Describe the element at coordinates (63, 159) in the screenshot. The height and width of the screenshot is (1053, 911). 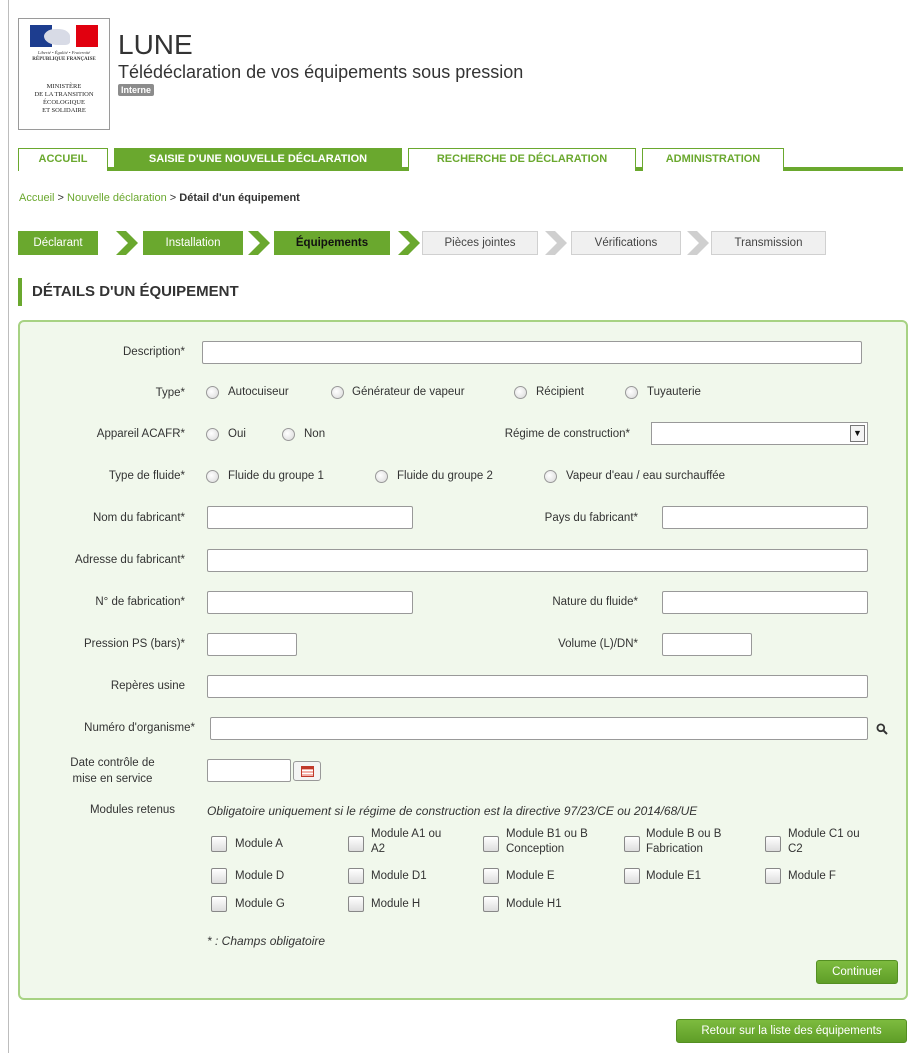
I see `tab-accueil: ACCUEIL` at that location.